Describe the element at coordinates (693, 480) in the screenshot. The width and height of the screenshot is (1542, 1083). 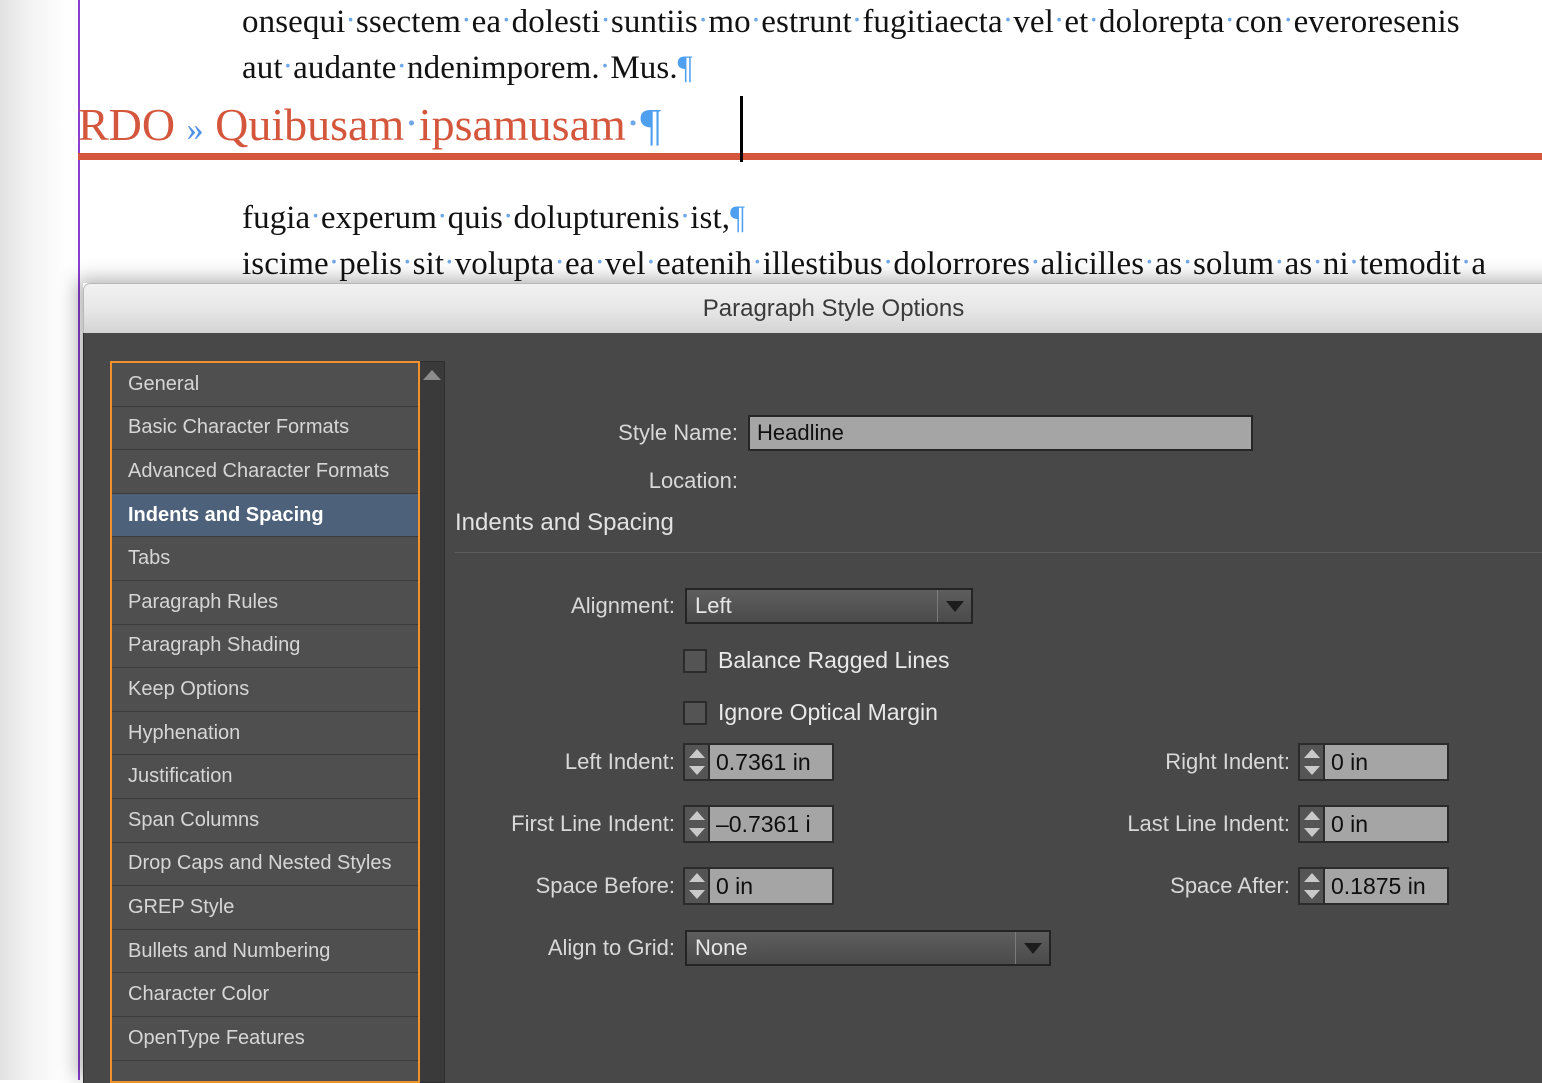
I see `location-label: Location:` at that location.